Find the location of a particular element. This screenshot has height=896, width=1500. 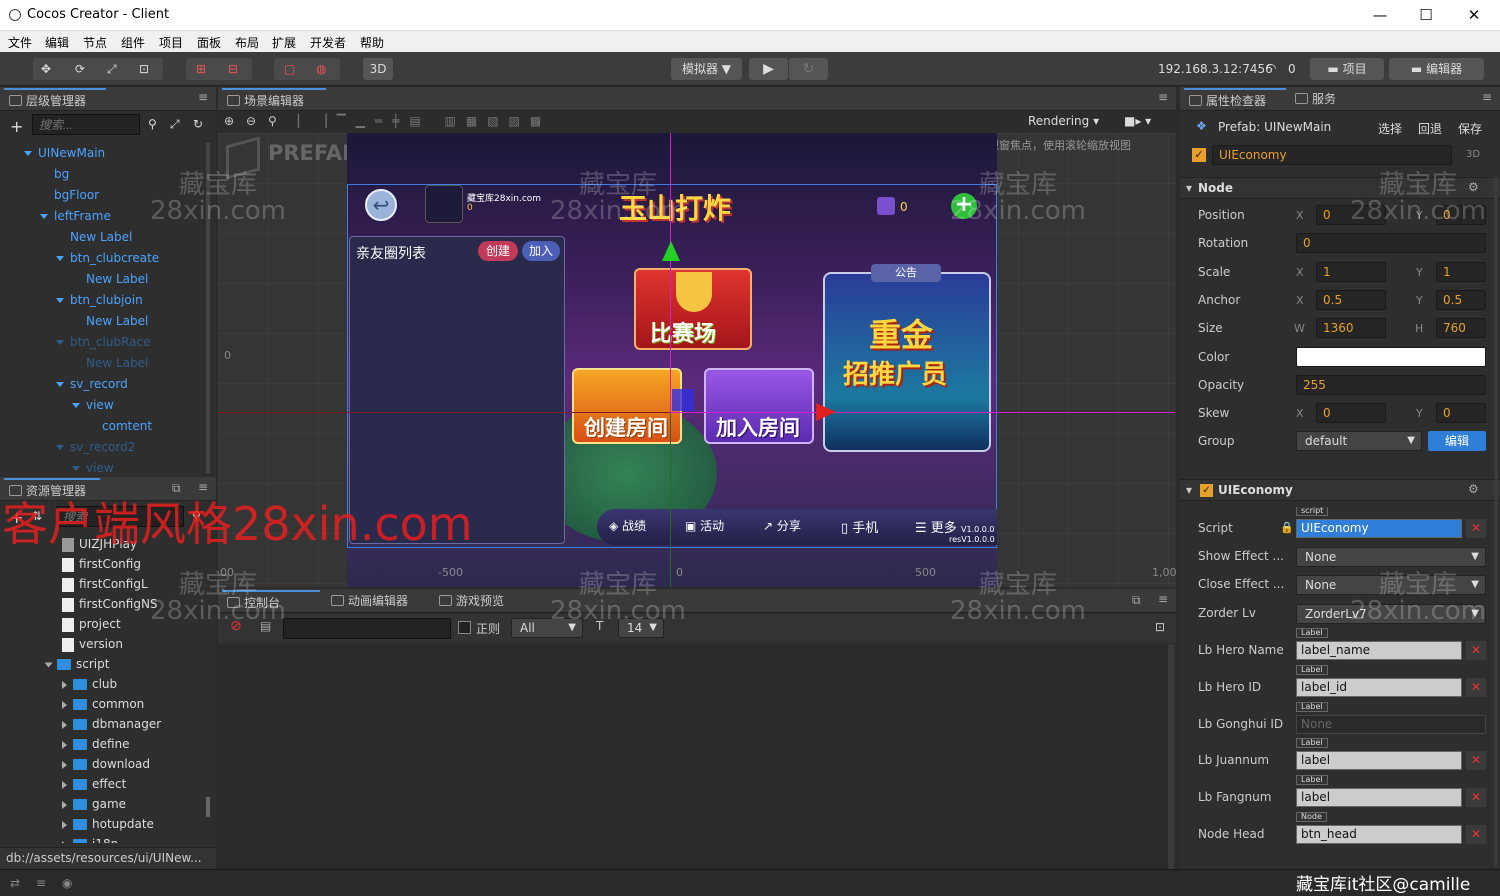

add-node-icon: + is located at coordinates (16, 126).